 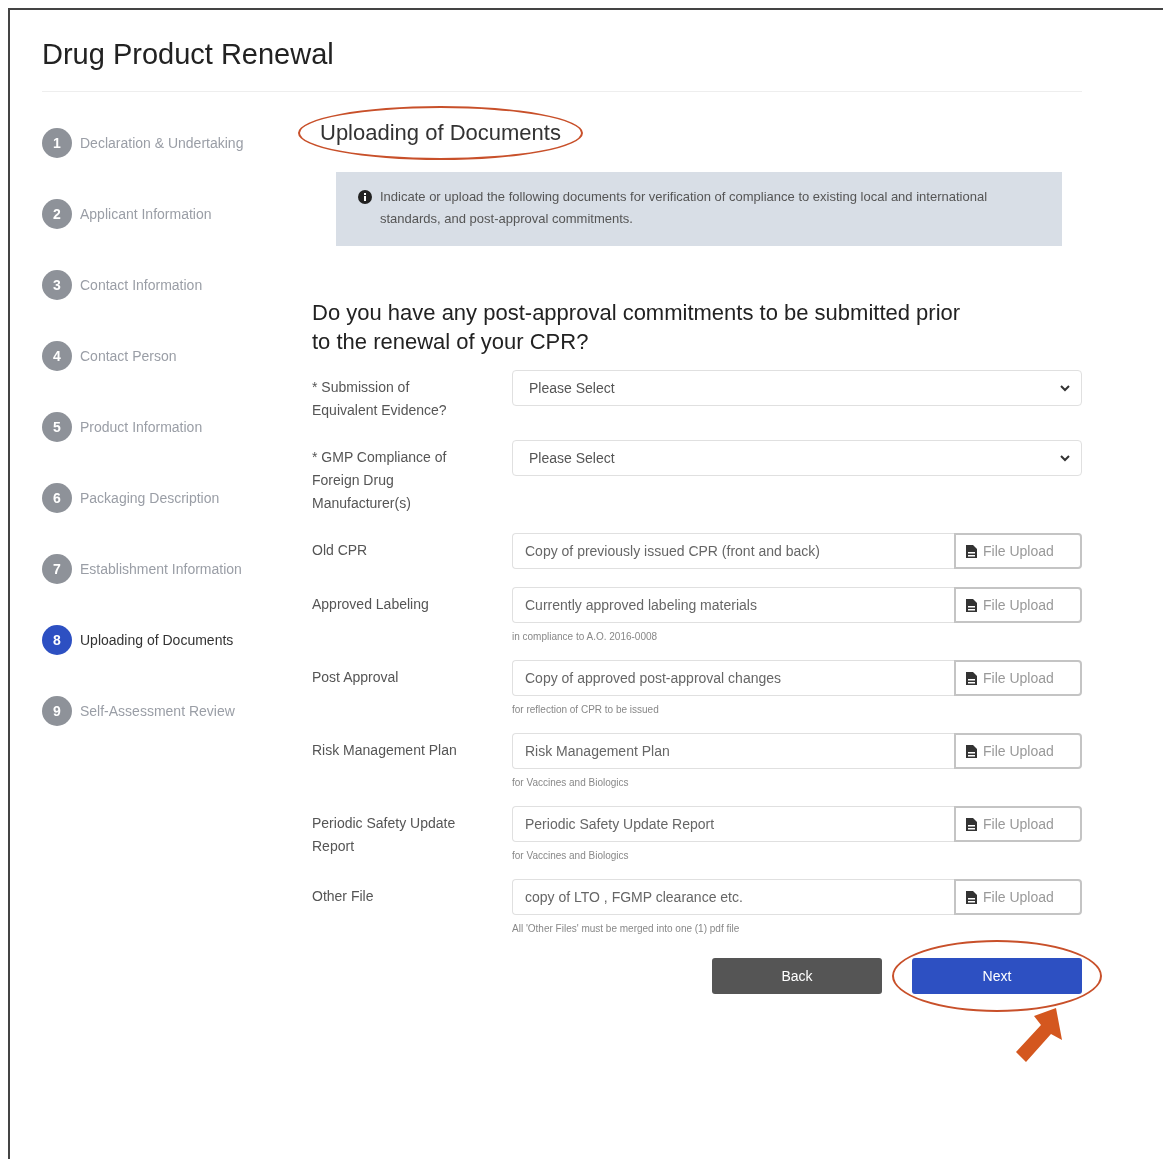 I want to click on field-label: Periodic Safety Update Report, so click(x=384, y=835).